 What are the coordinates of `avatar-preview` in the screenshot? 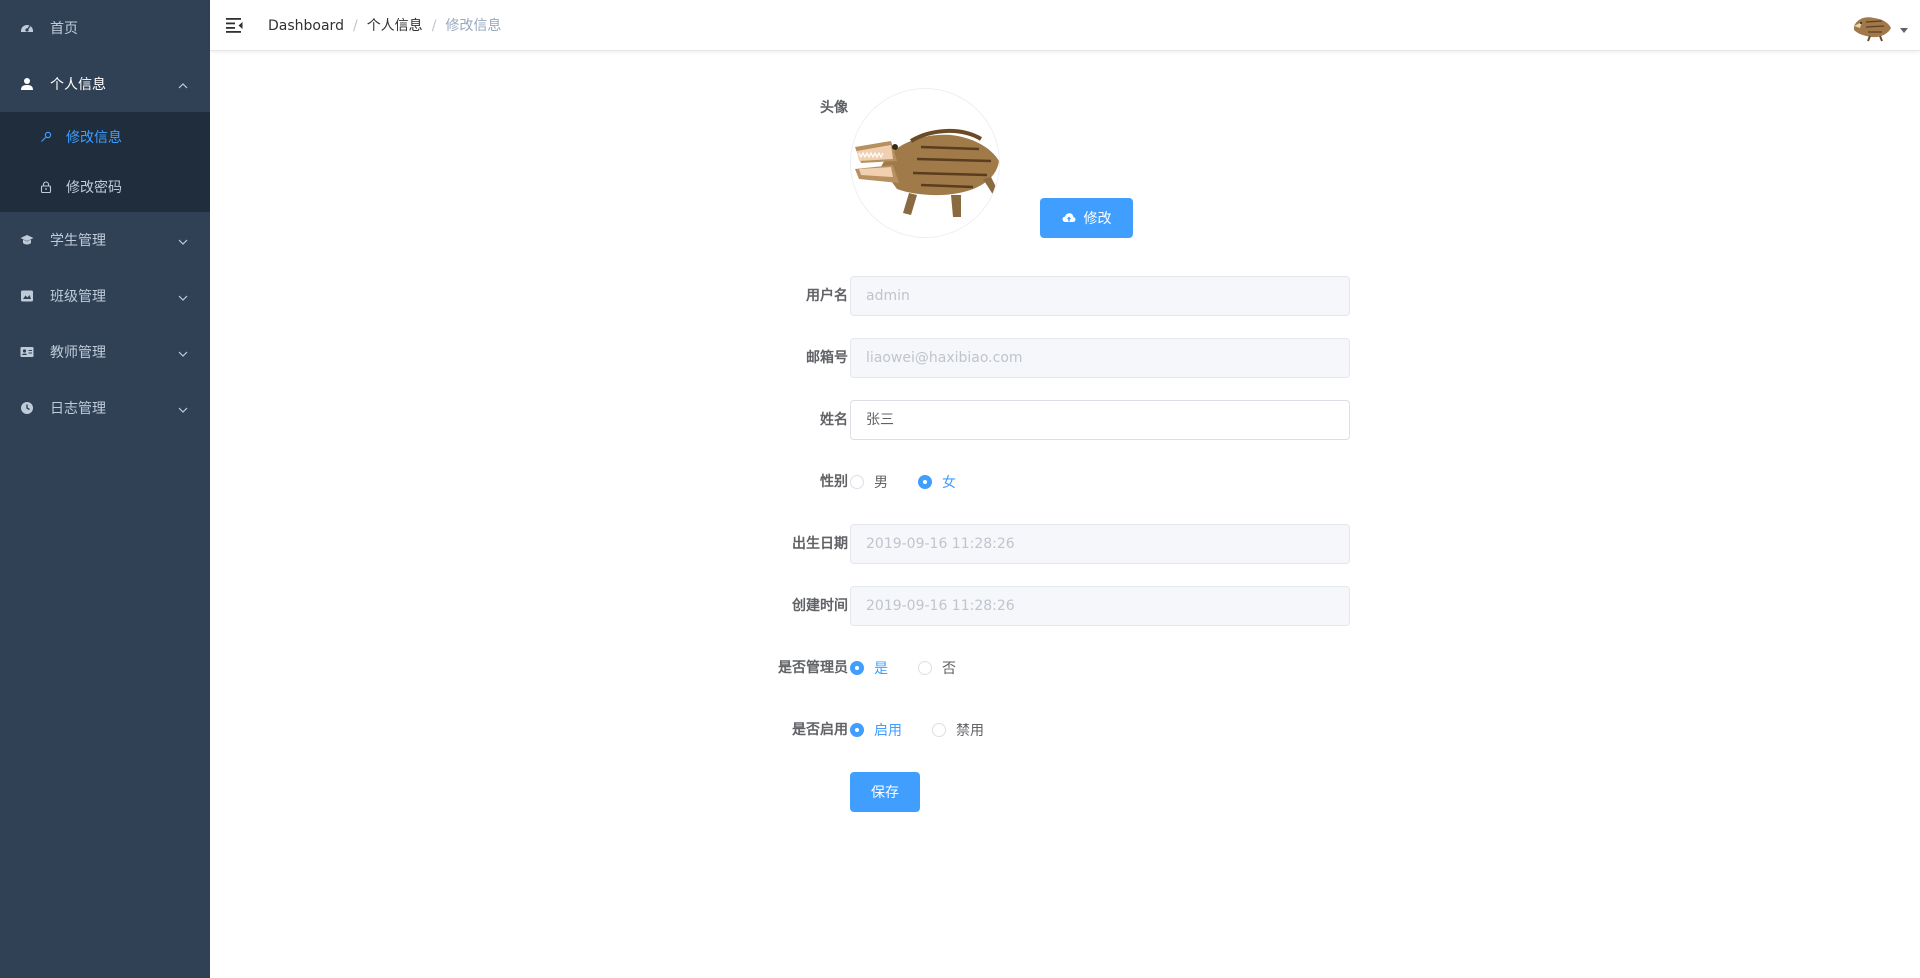 It's located at (925, 163).